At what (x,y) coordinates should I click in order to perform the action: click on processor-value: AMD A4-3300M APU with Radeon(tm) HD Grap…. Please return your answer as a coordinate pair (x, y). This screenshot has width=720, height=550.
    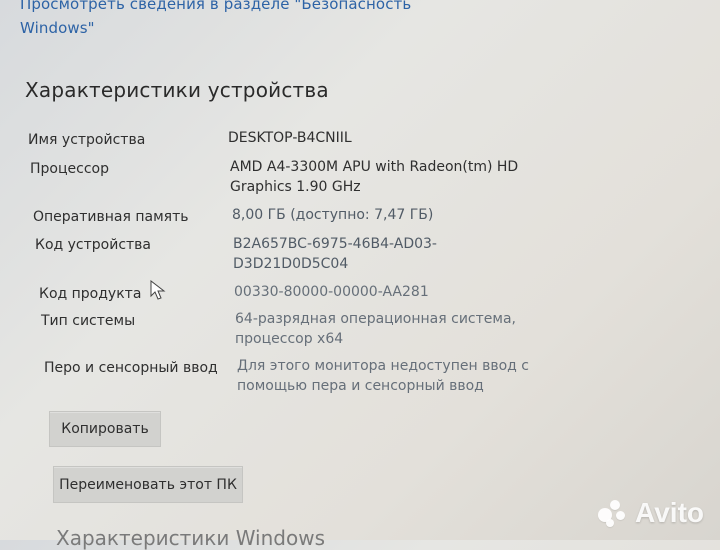
    Looking at the image, I should click on (374, 177).